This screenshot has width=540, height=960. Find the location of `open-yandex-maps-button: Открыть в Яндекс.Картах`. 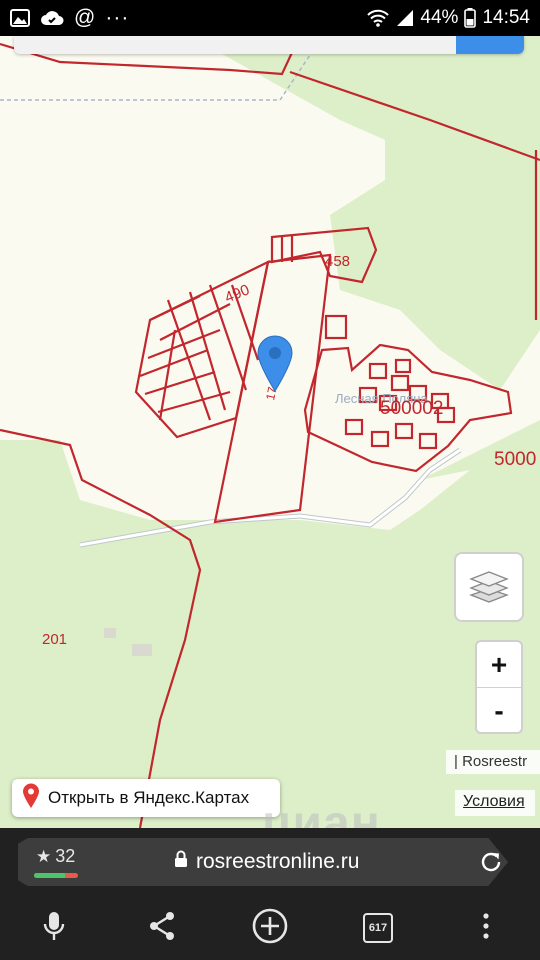

open-yandex-maps-button: Открыть в Яндекс.Картах is located at coordinates (146, 798).